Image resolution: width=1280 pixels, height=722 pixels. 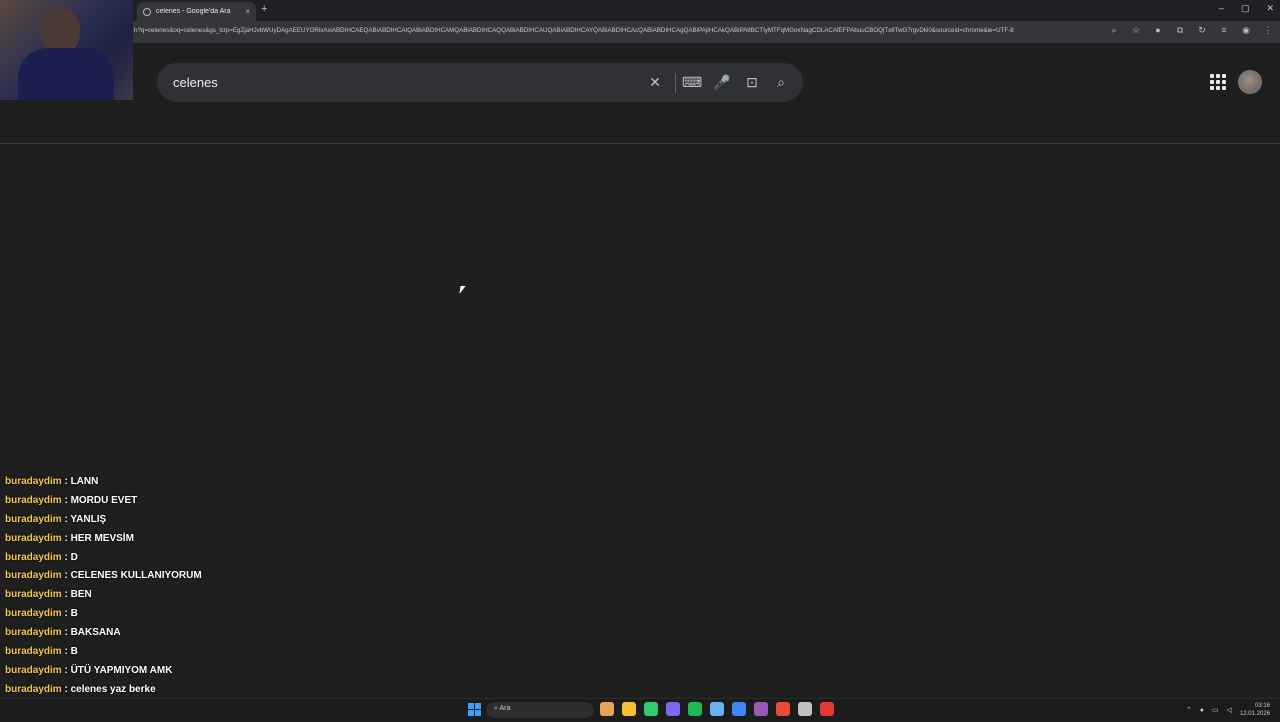 I want to click on restore-button: ▢, so click(x=1245, y=8).